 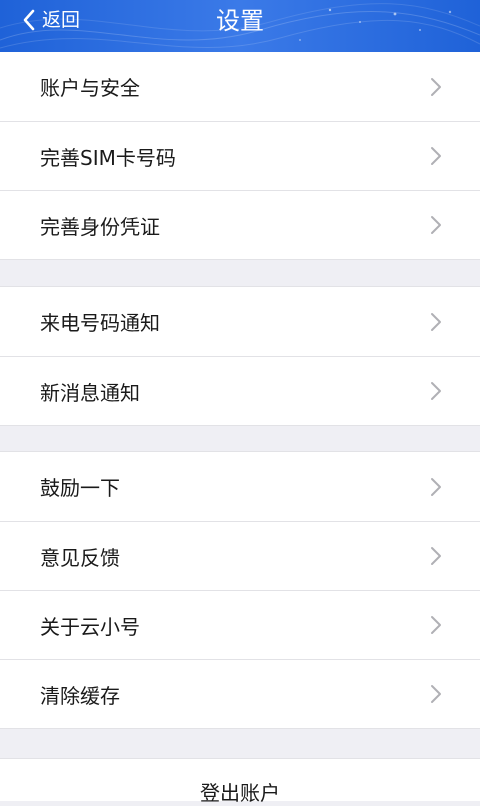 I want to click on settings-item-label: 关于云小号, so click(x=90, y=626).